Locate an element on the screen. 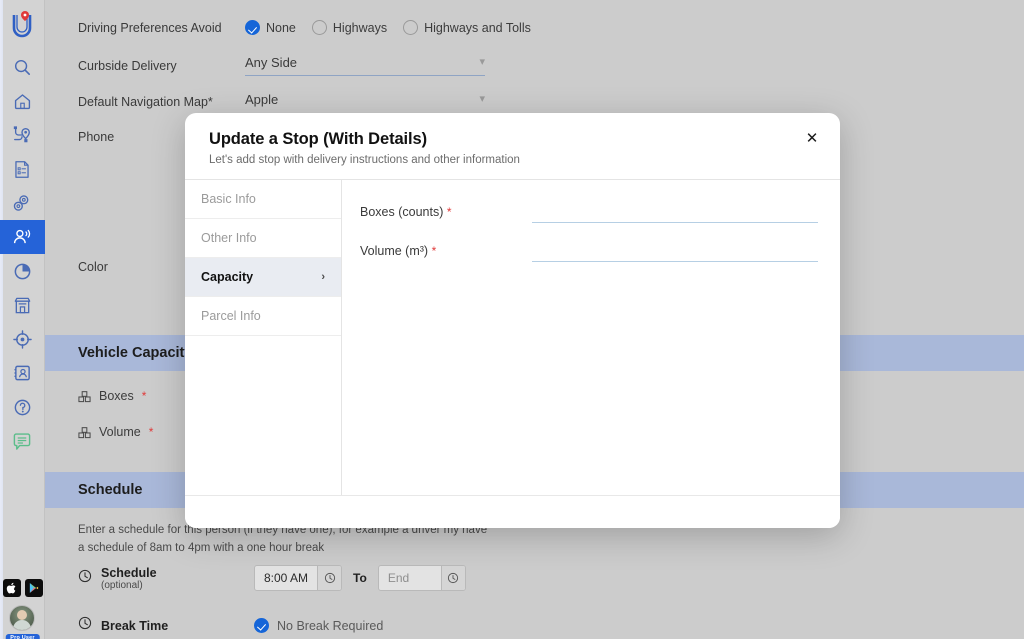 This screenshot has height=639, width=1024. tab-label: Basic Info is located at coordinates (228, 199).